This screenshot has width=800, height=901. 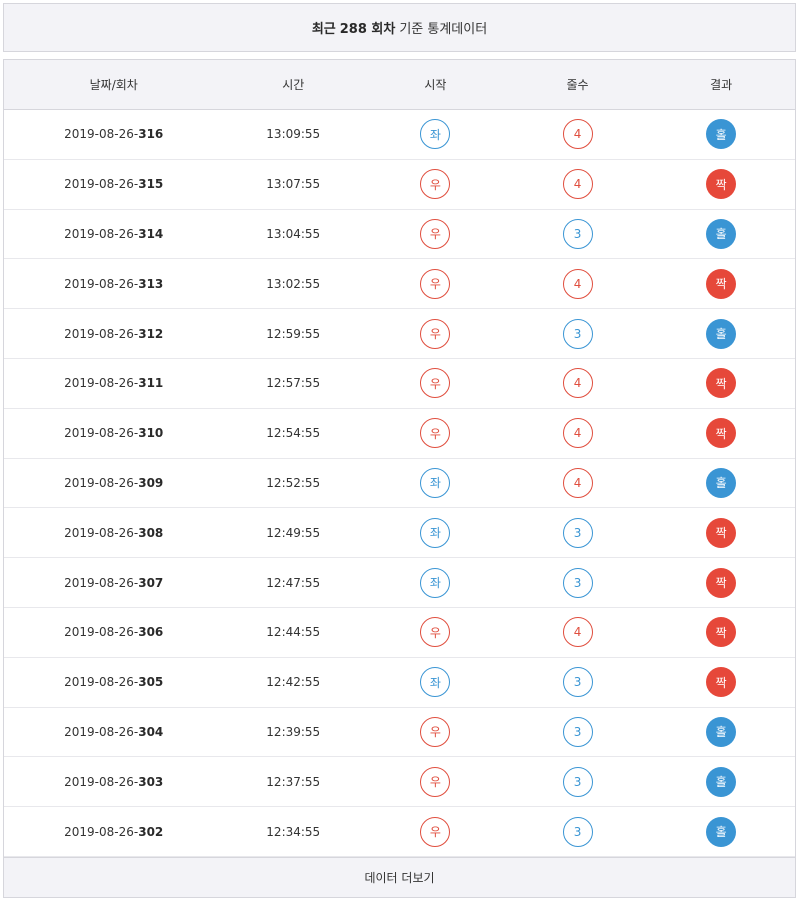 What do you see at coordinates (151, 781) in the screenshot?
I see `cell-round: 303` at bounding box center [151, 781].